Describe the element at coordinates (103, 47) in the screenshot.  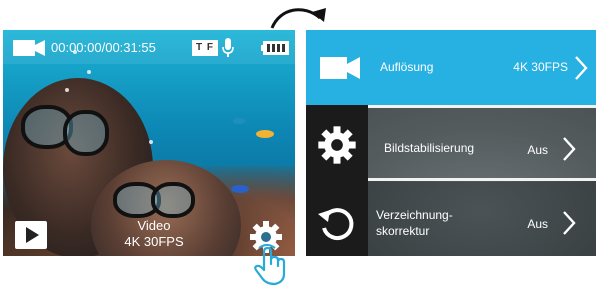
I see `recording-timer: 00:00:00/00:31:55` at that location.